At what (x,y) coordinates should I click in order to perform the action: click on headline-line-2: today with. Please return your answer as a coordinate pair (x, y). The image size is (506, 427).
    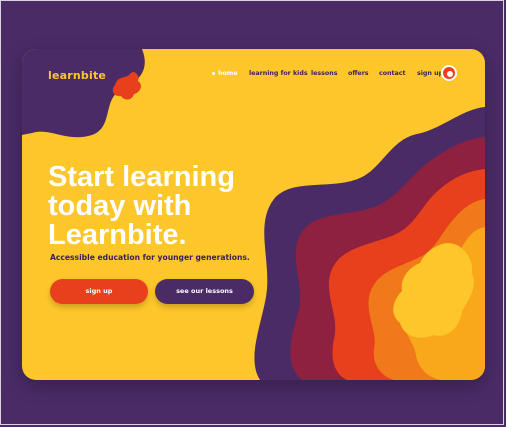
    Looking at the image, I should click on (120, 206).